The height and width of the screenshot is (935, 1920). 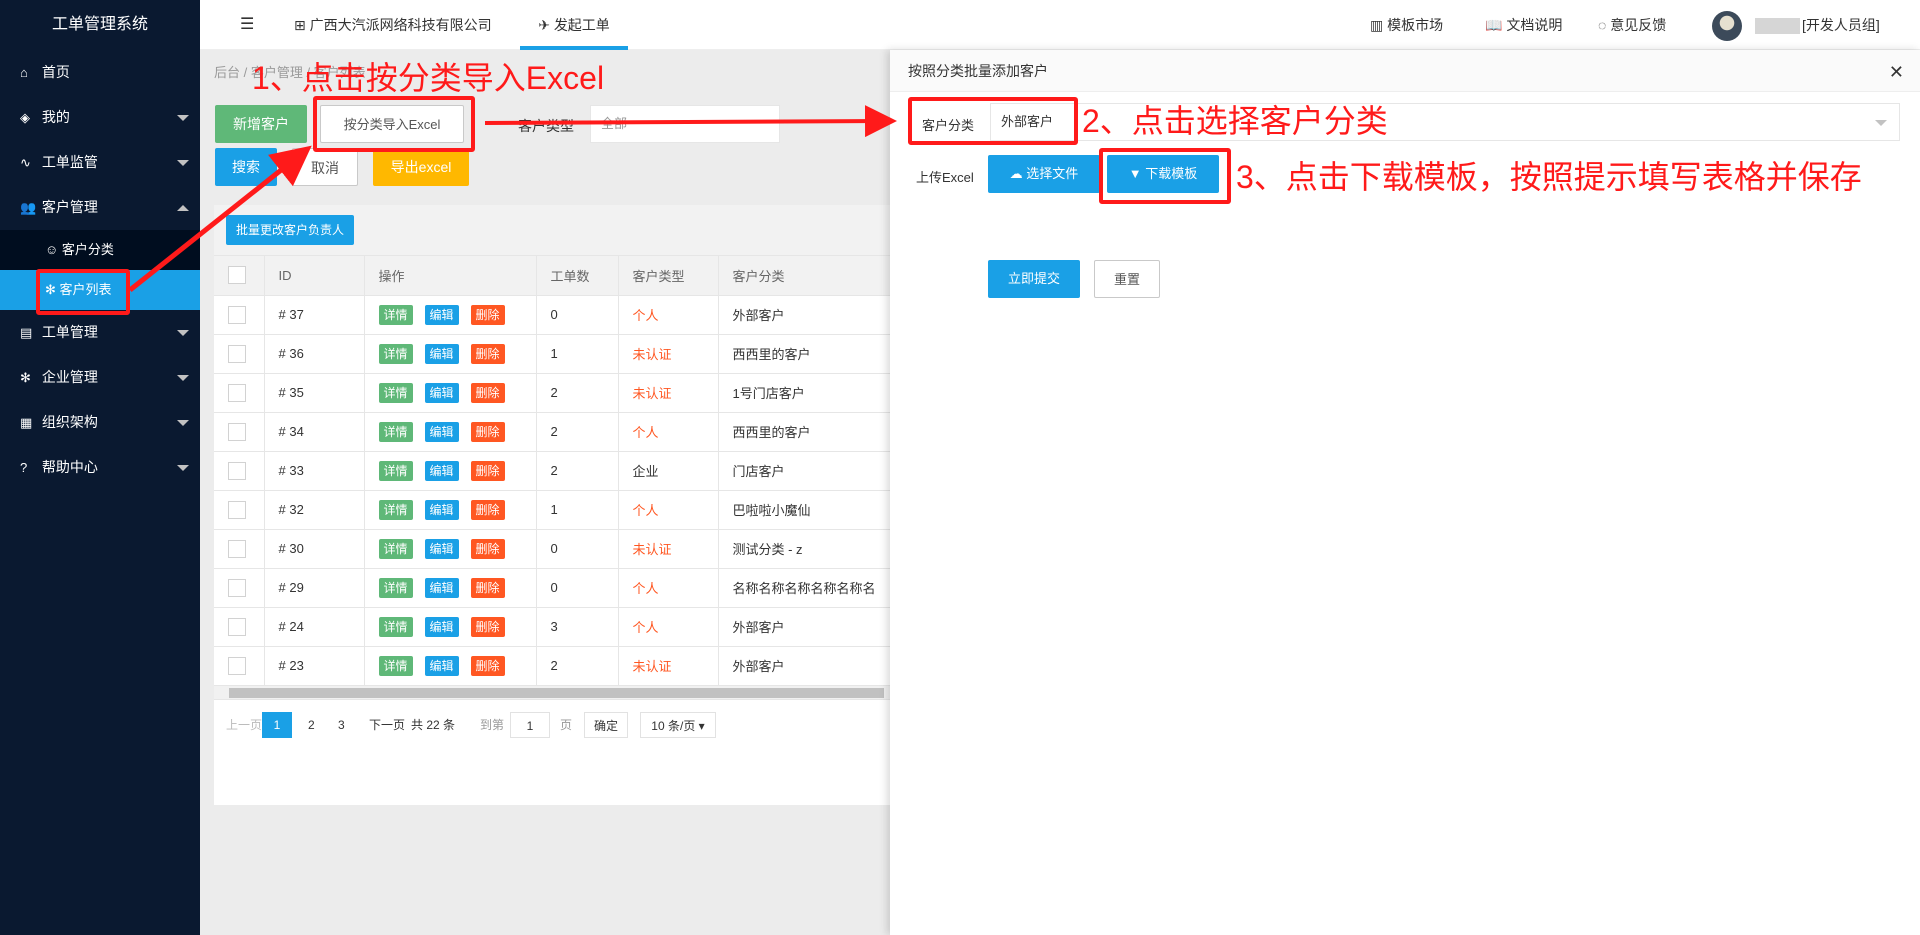 I want to click on sidebar-item-help: ? 帮助中心, so click(x=100, y=467).